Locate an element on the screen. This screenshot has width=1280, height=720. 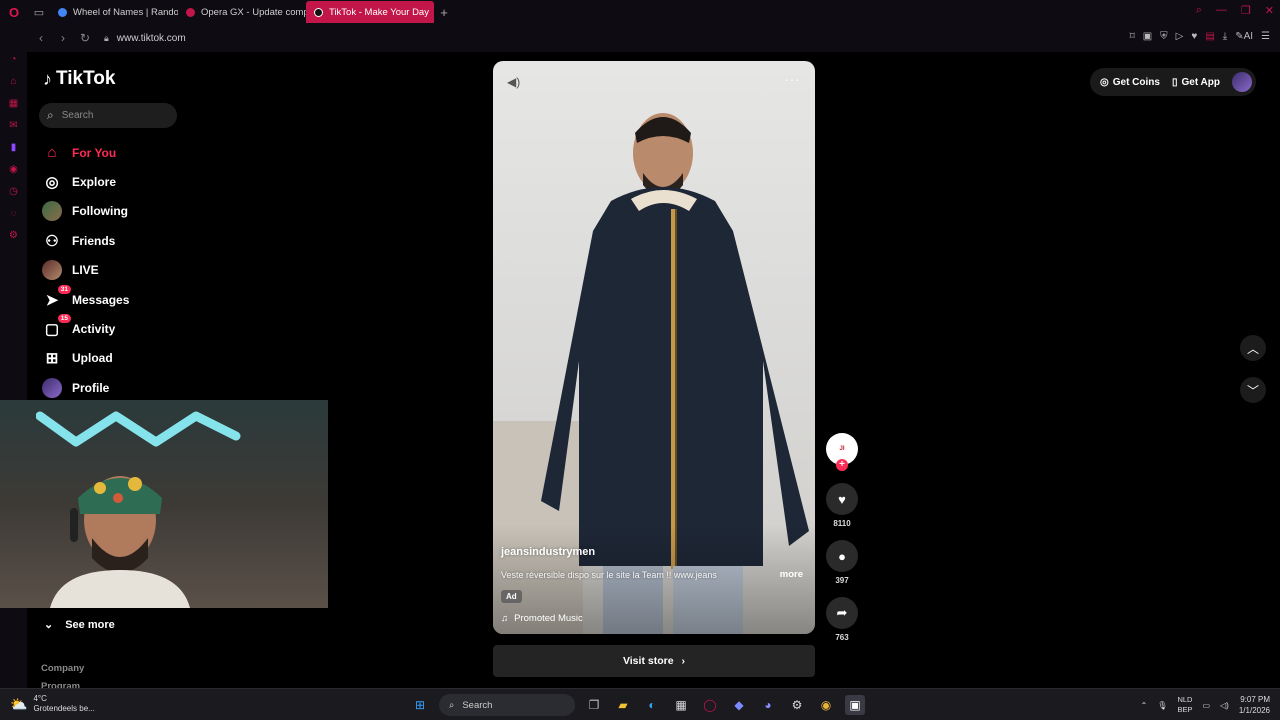
tab-wheel-of-names: Wheel of Names | Random is located at coordinates (114, 12).